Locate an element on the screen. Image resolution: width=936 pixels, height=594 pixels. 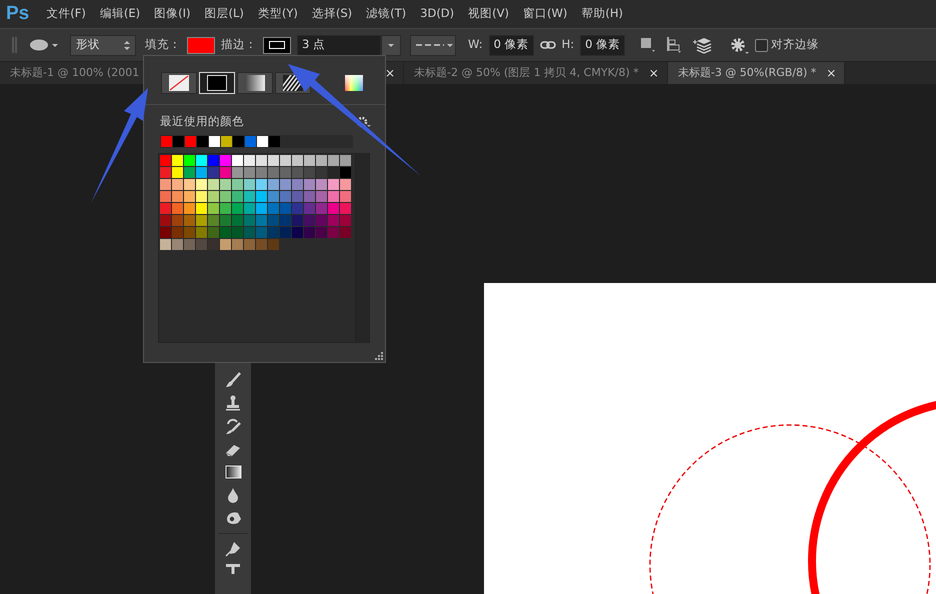
recent-colors-label: 最近使用的颜色 is located at coordinates (202, 121).